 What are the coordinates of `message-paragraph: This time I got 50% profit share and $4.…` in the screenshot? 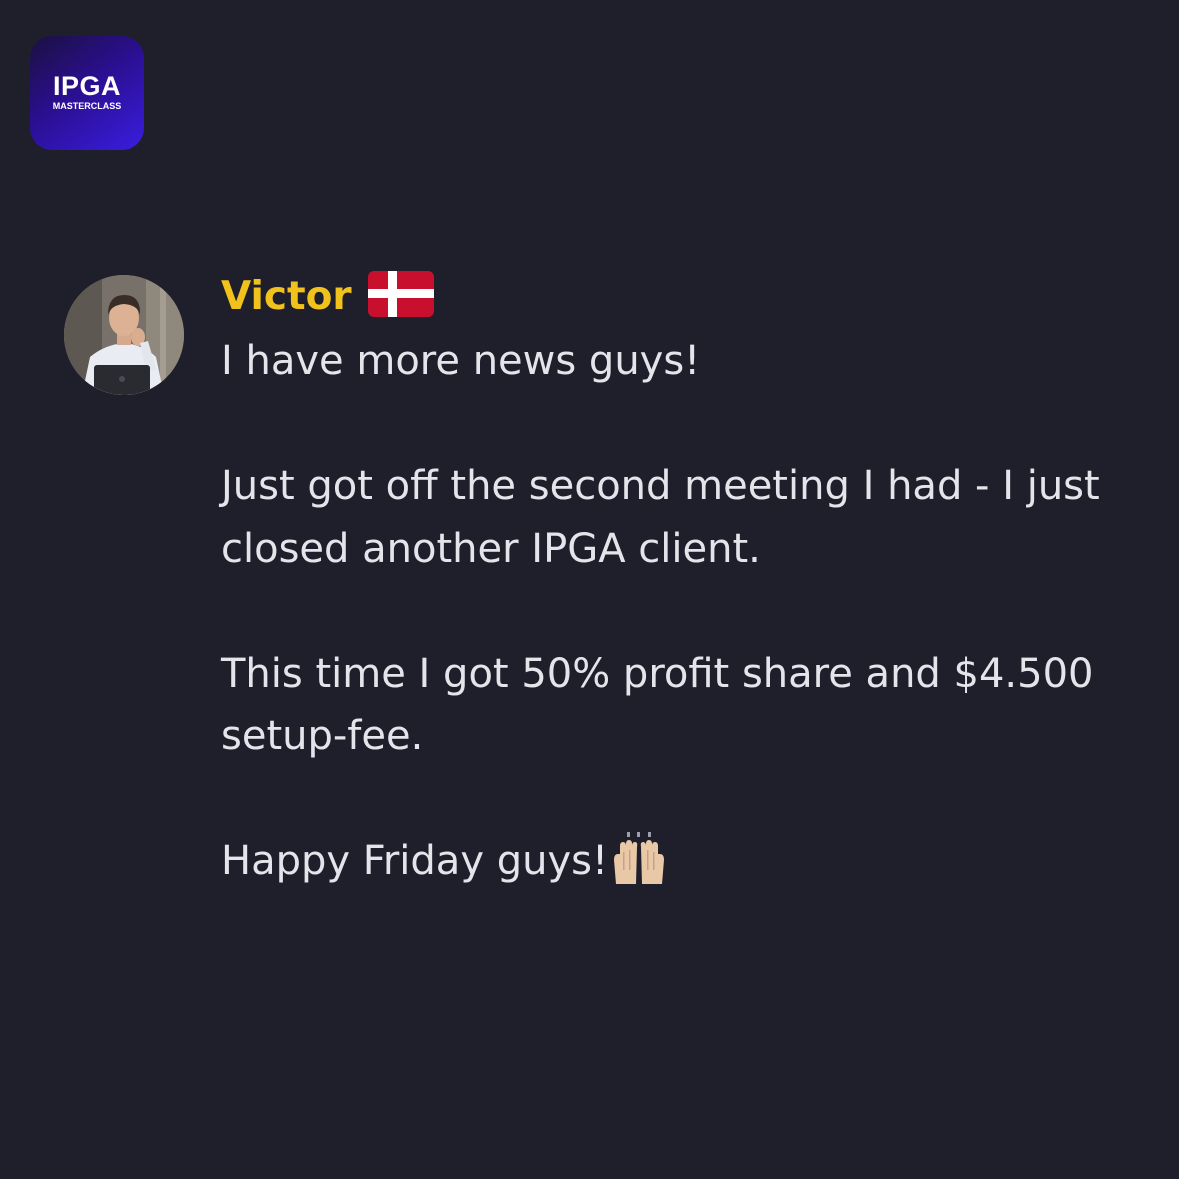 It's located at (657, 705).